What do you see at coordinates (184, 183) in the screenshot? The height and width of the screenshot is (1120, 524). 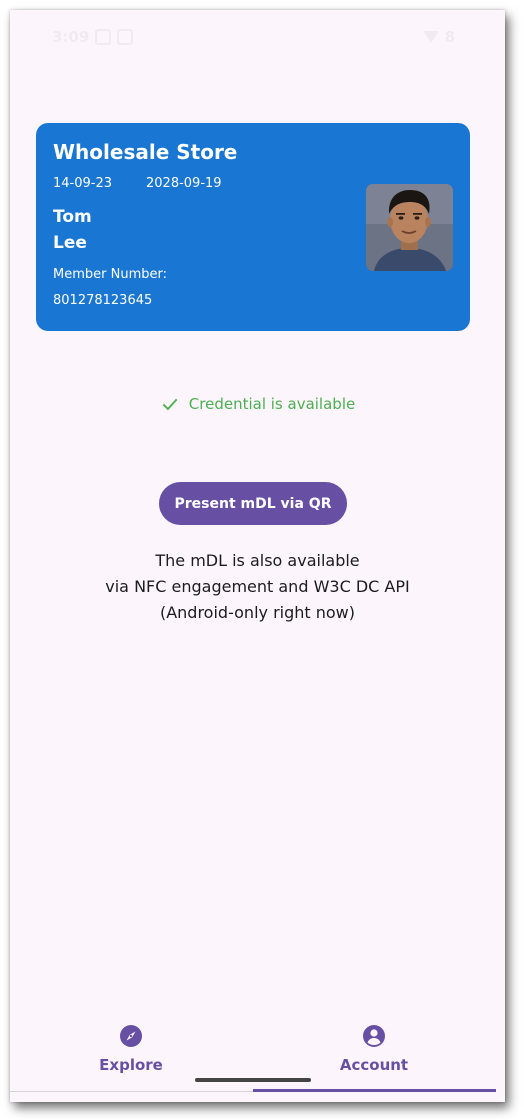 I see `card-expiry-date: 2028-09-19` at bounding box center [184, 183].